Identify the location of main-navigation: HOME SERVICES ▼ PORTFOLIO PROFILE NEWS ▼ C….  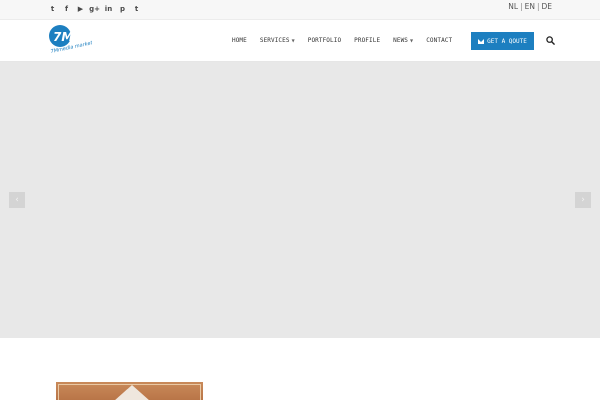
(348, 40).